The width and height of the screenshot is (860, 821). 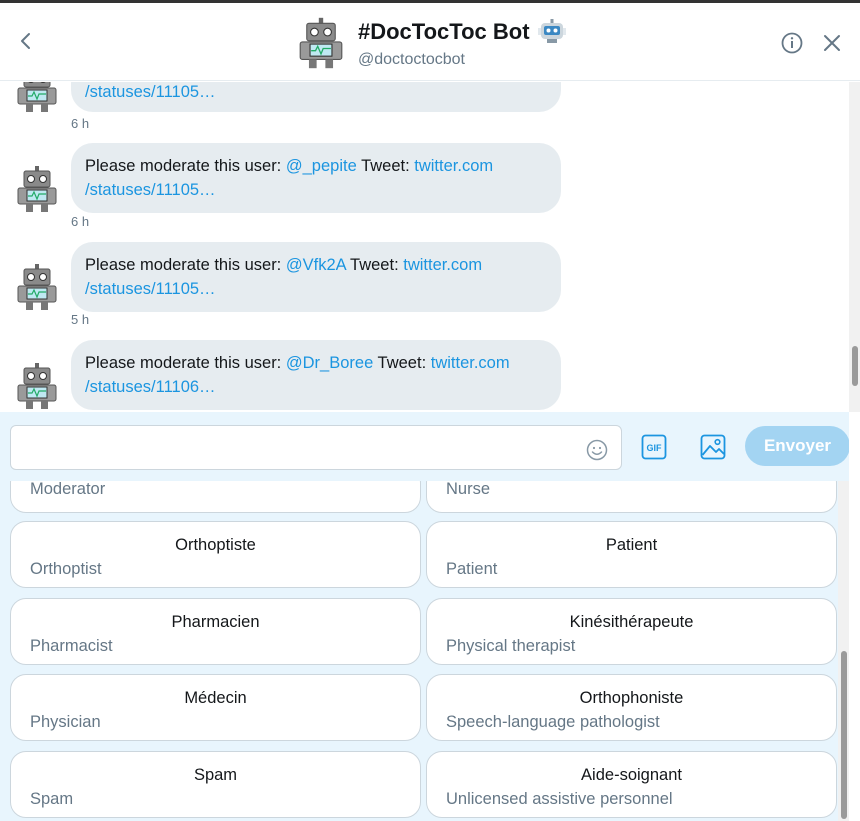 I want to click on quick-reply-nurse: Nurse, so click(x=631, y=497).